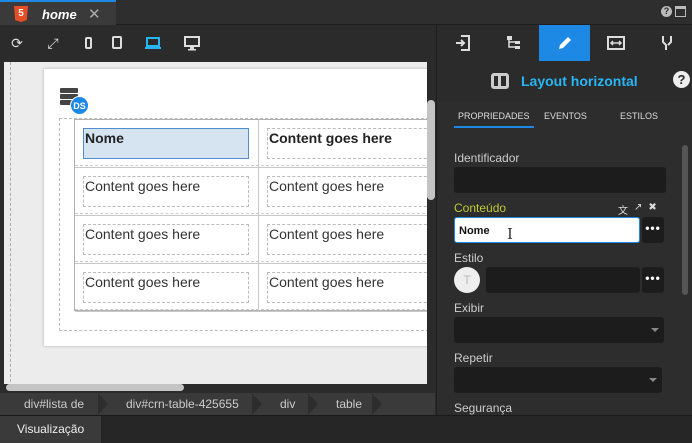 This screenshot has height=443, width=692. I want to click on identificador-label: Identificador, so click(487, 158).